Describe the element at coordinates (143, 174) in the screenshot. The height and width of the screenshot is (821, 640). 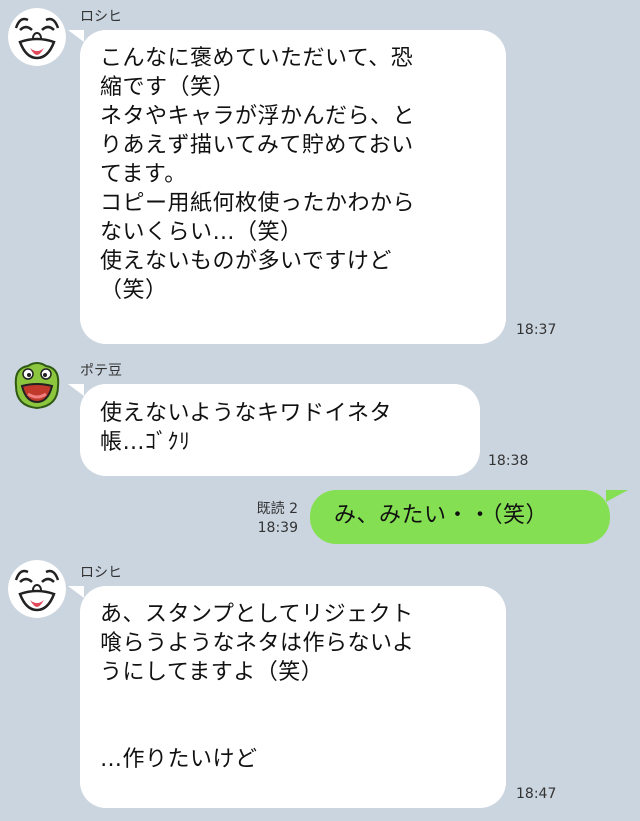
I see `message-line: てます。` at that location.